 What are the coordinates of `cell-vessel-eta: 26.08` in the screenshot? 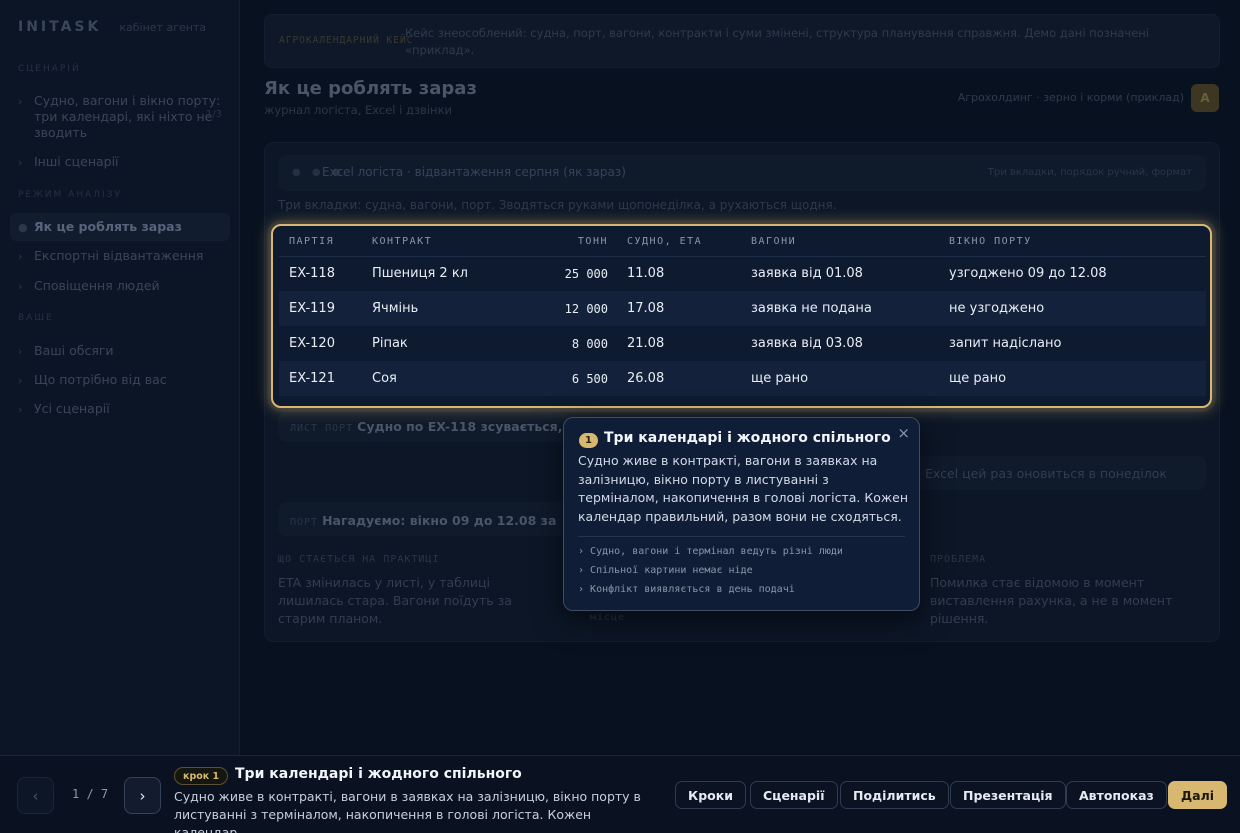 It's located at (686, 378).